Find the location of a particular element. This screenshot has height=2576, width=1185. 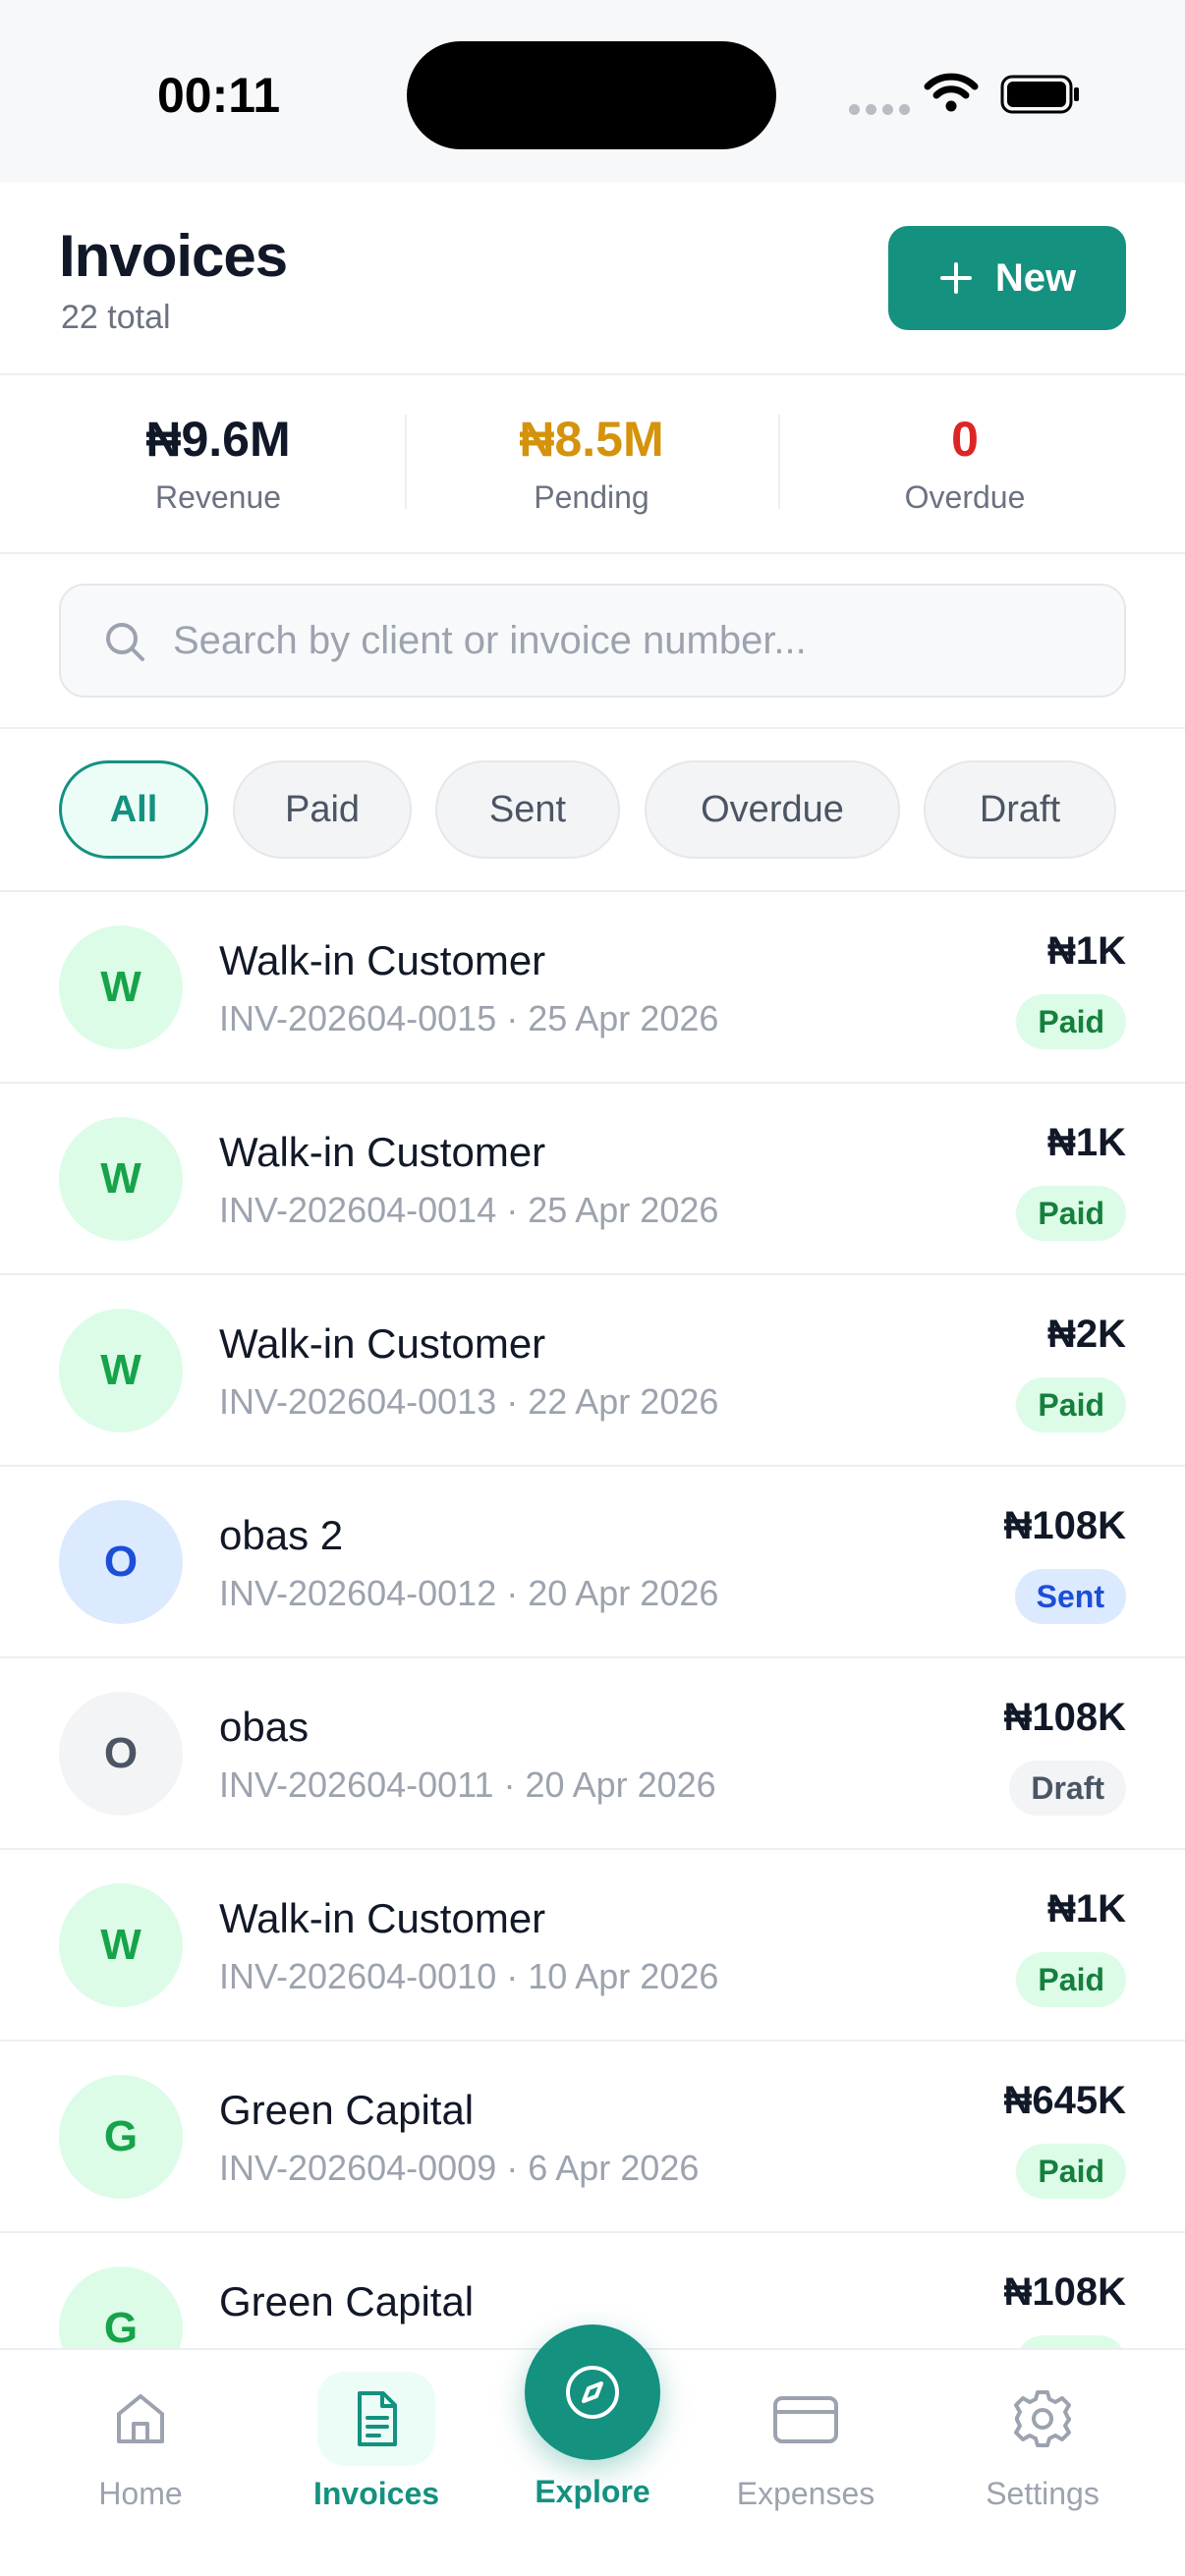

search-input is located at coordinates (635, 640).